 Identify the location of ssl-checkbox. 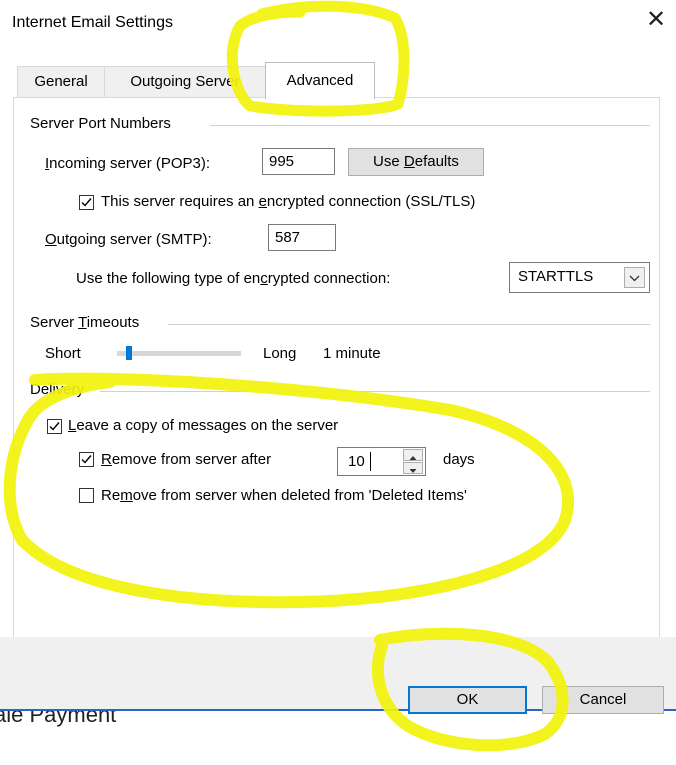
(86, 202).